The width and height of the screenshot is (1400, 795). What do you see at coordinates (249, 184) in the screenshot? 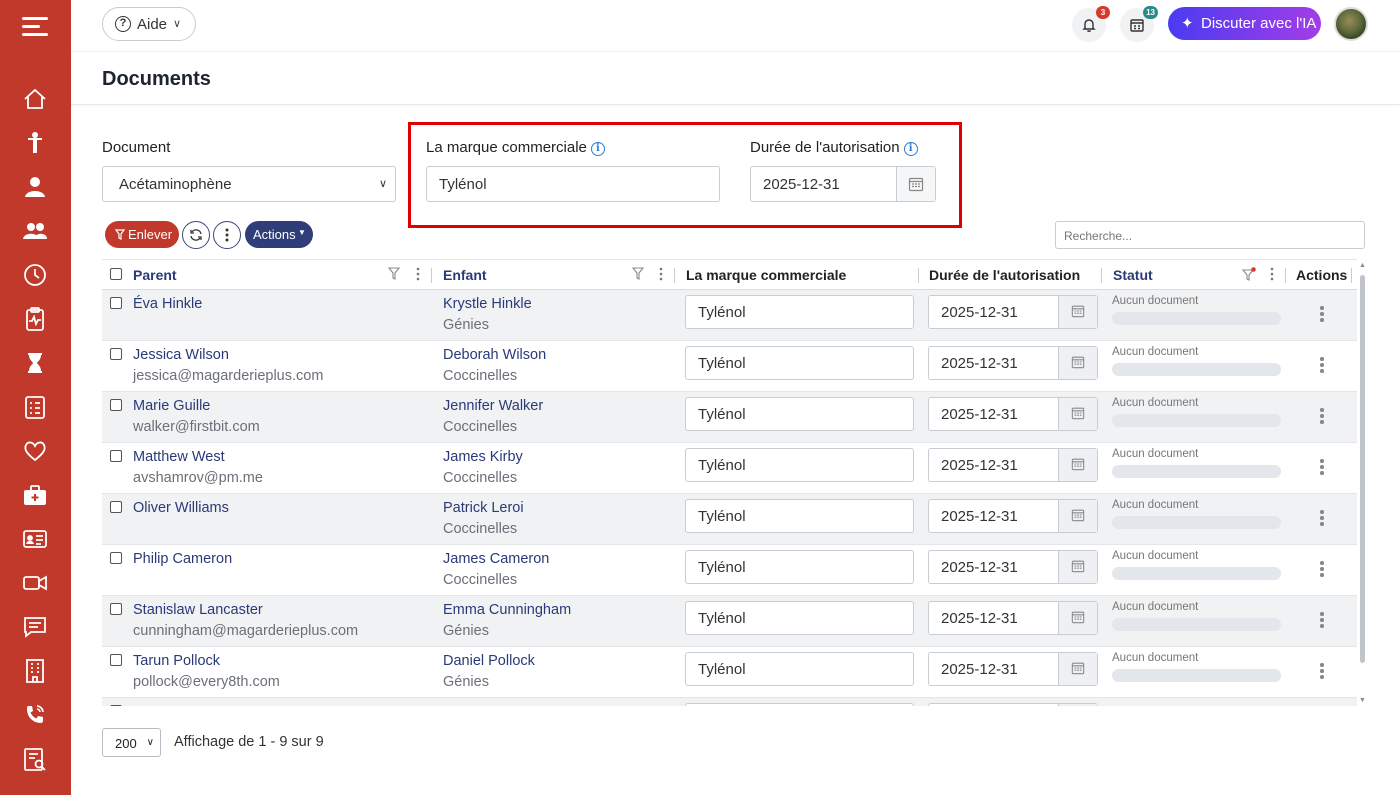
I see `document-select: Acétaminophène ∨` at bounding box center [249, 184].